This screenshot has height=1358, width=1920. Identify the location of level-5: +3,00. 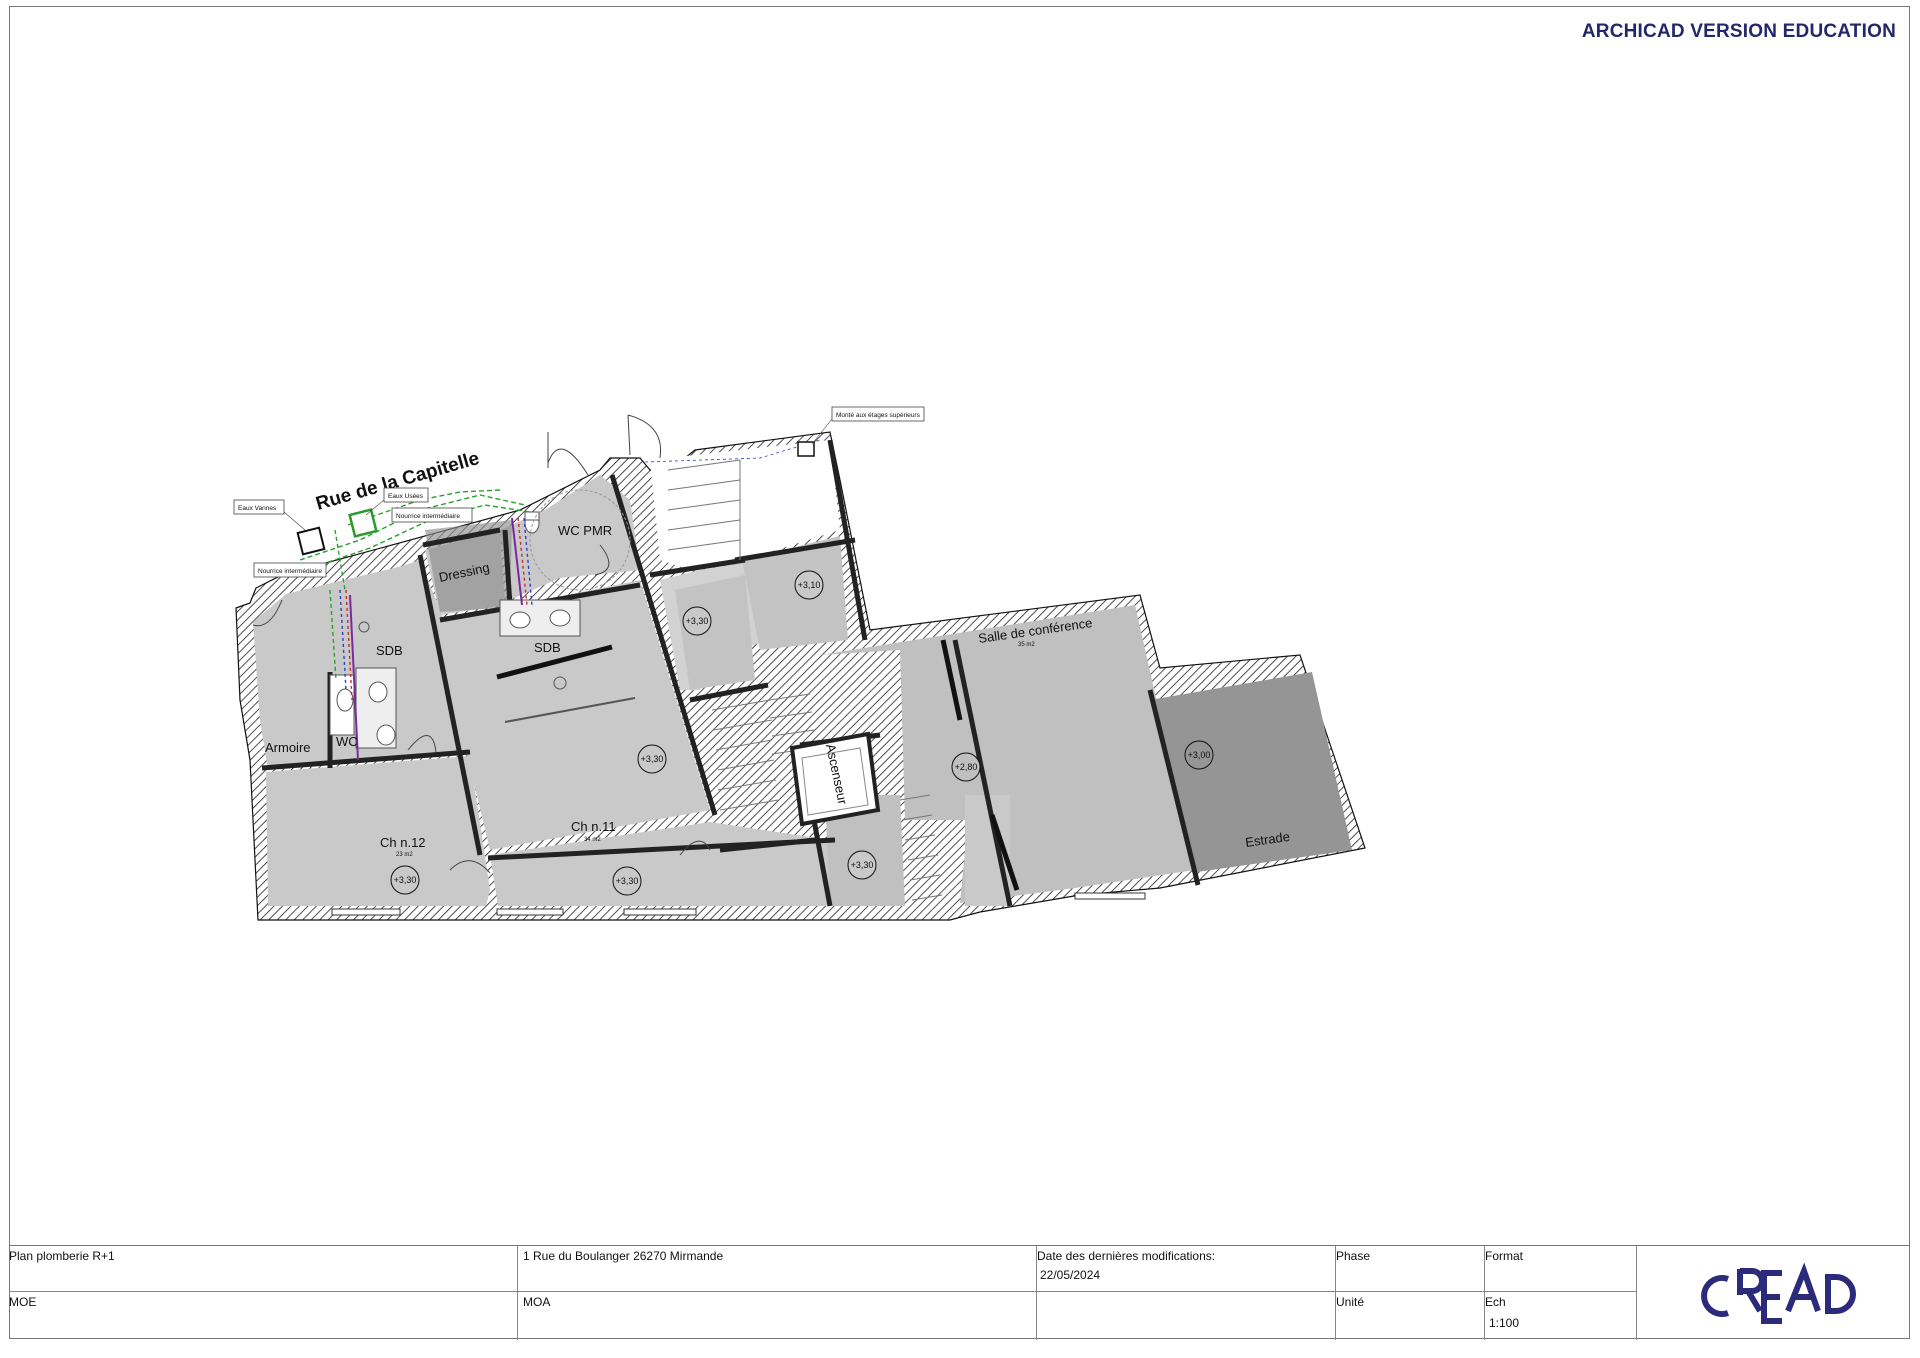
(1199, 755).